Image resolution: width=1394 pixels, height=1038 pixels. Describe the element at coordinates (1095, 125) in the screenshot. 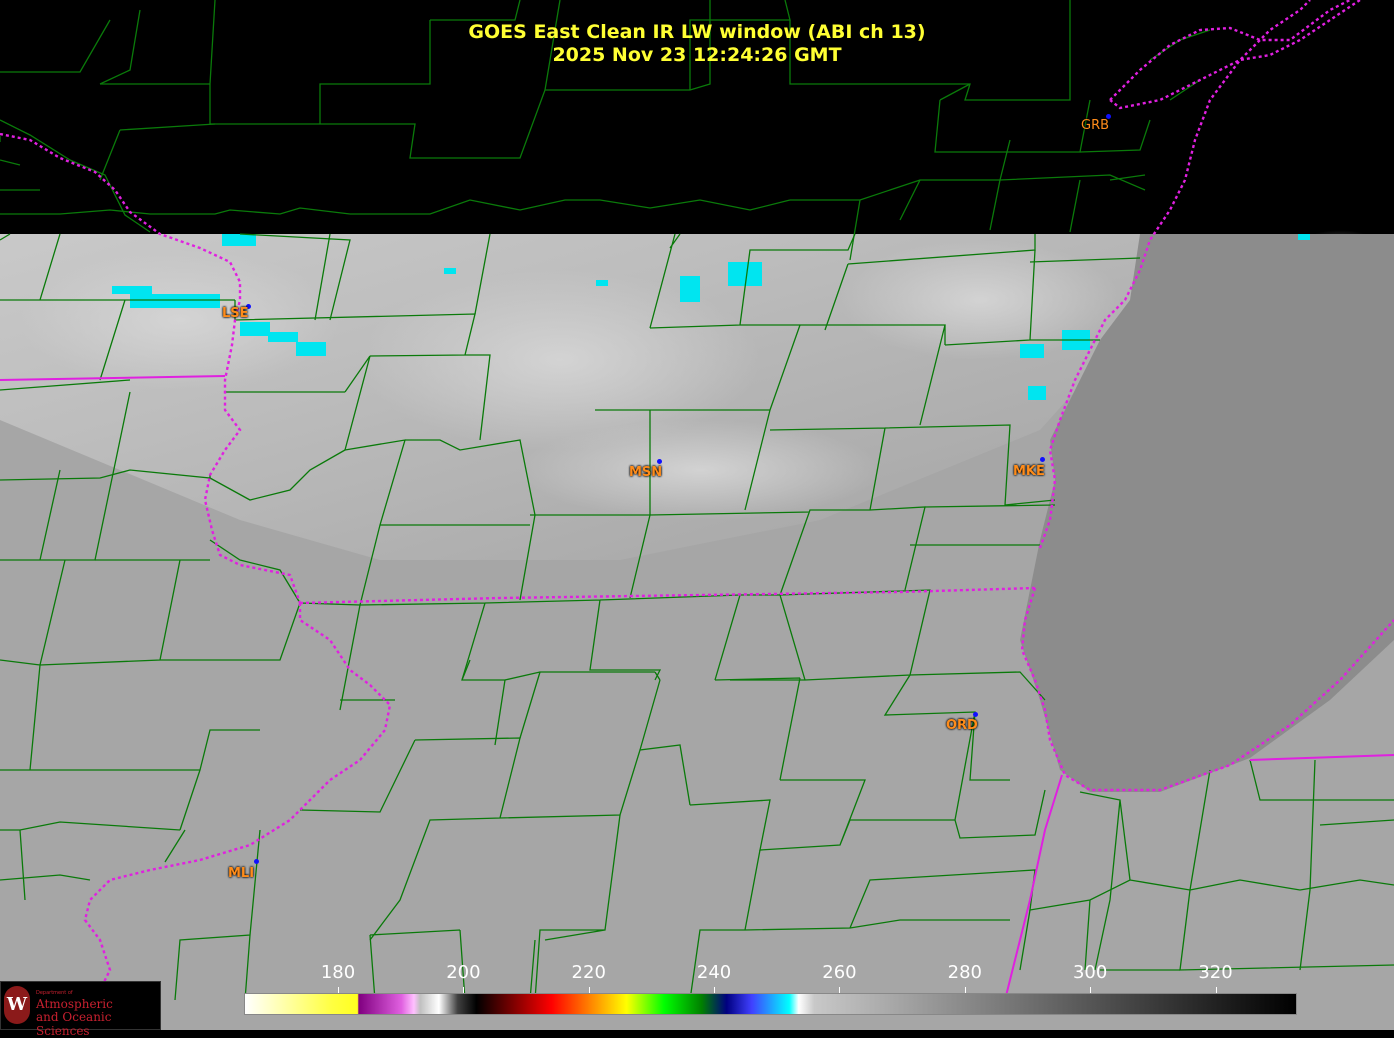

I see `station-label-grb: GRB` at that location.